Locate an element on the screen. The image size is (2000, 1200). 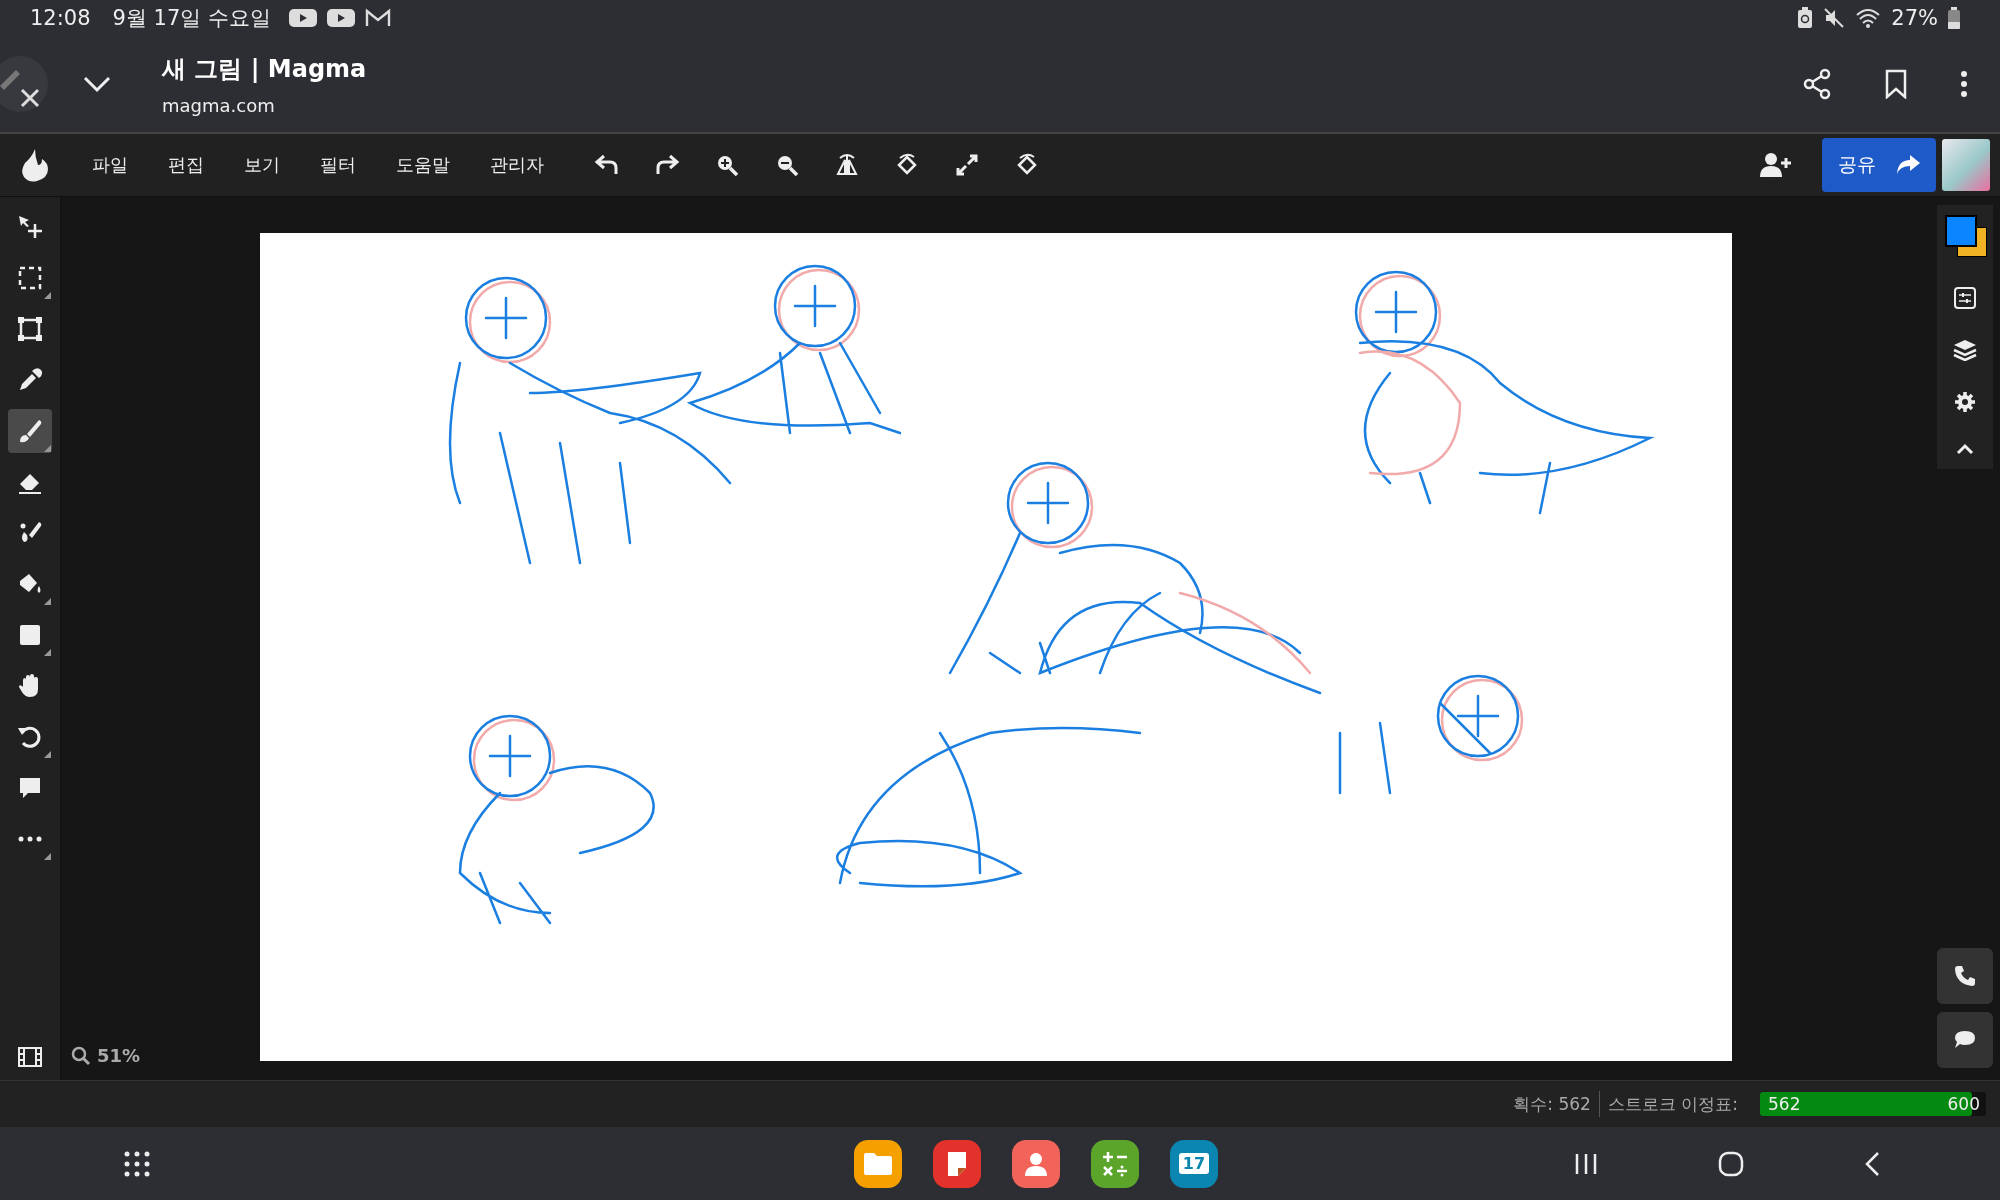
menu-item: 관리자 is located at coordinates (517, 165).